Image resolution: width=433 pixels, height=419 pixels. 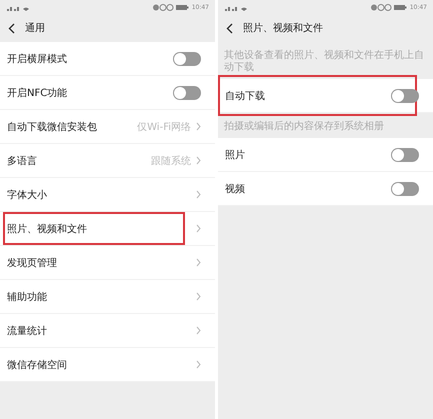 I want to click on row-label: 字体大小, so click(x=27, y=195).